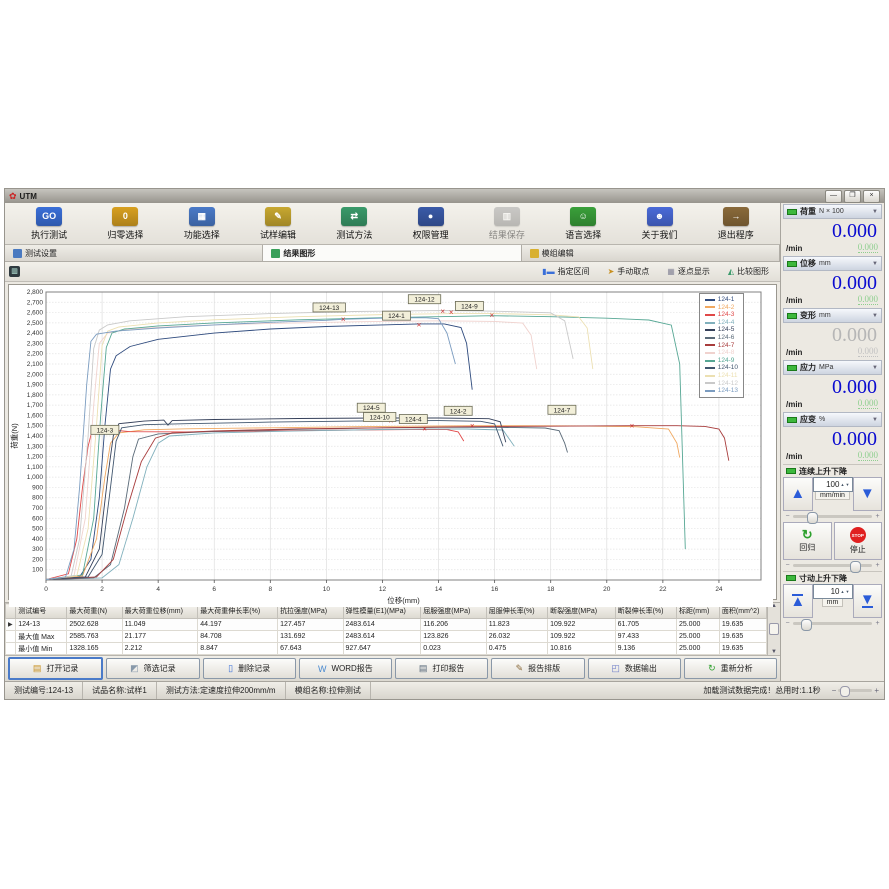  I want to click on mid-slider: − +, so click(832, 566).